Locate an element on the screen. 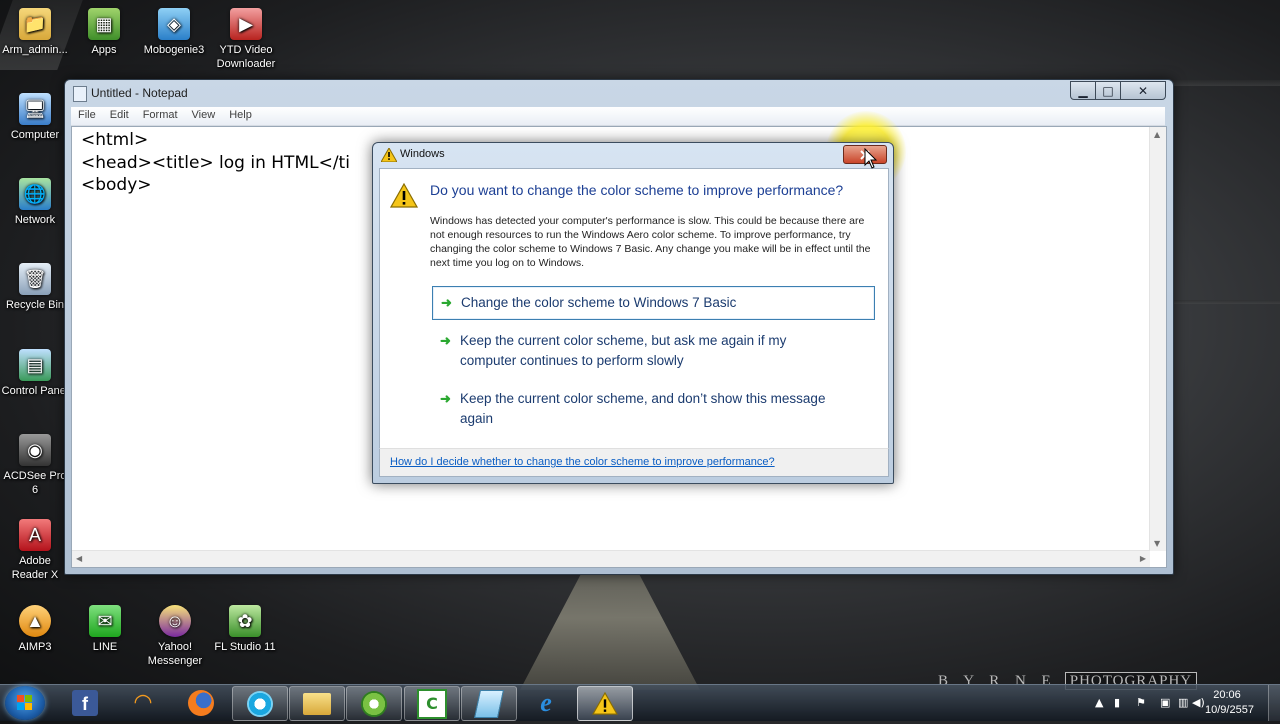  warning-icon is located at coordinates (404, 195).